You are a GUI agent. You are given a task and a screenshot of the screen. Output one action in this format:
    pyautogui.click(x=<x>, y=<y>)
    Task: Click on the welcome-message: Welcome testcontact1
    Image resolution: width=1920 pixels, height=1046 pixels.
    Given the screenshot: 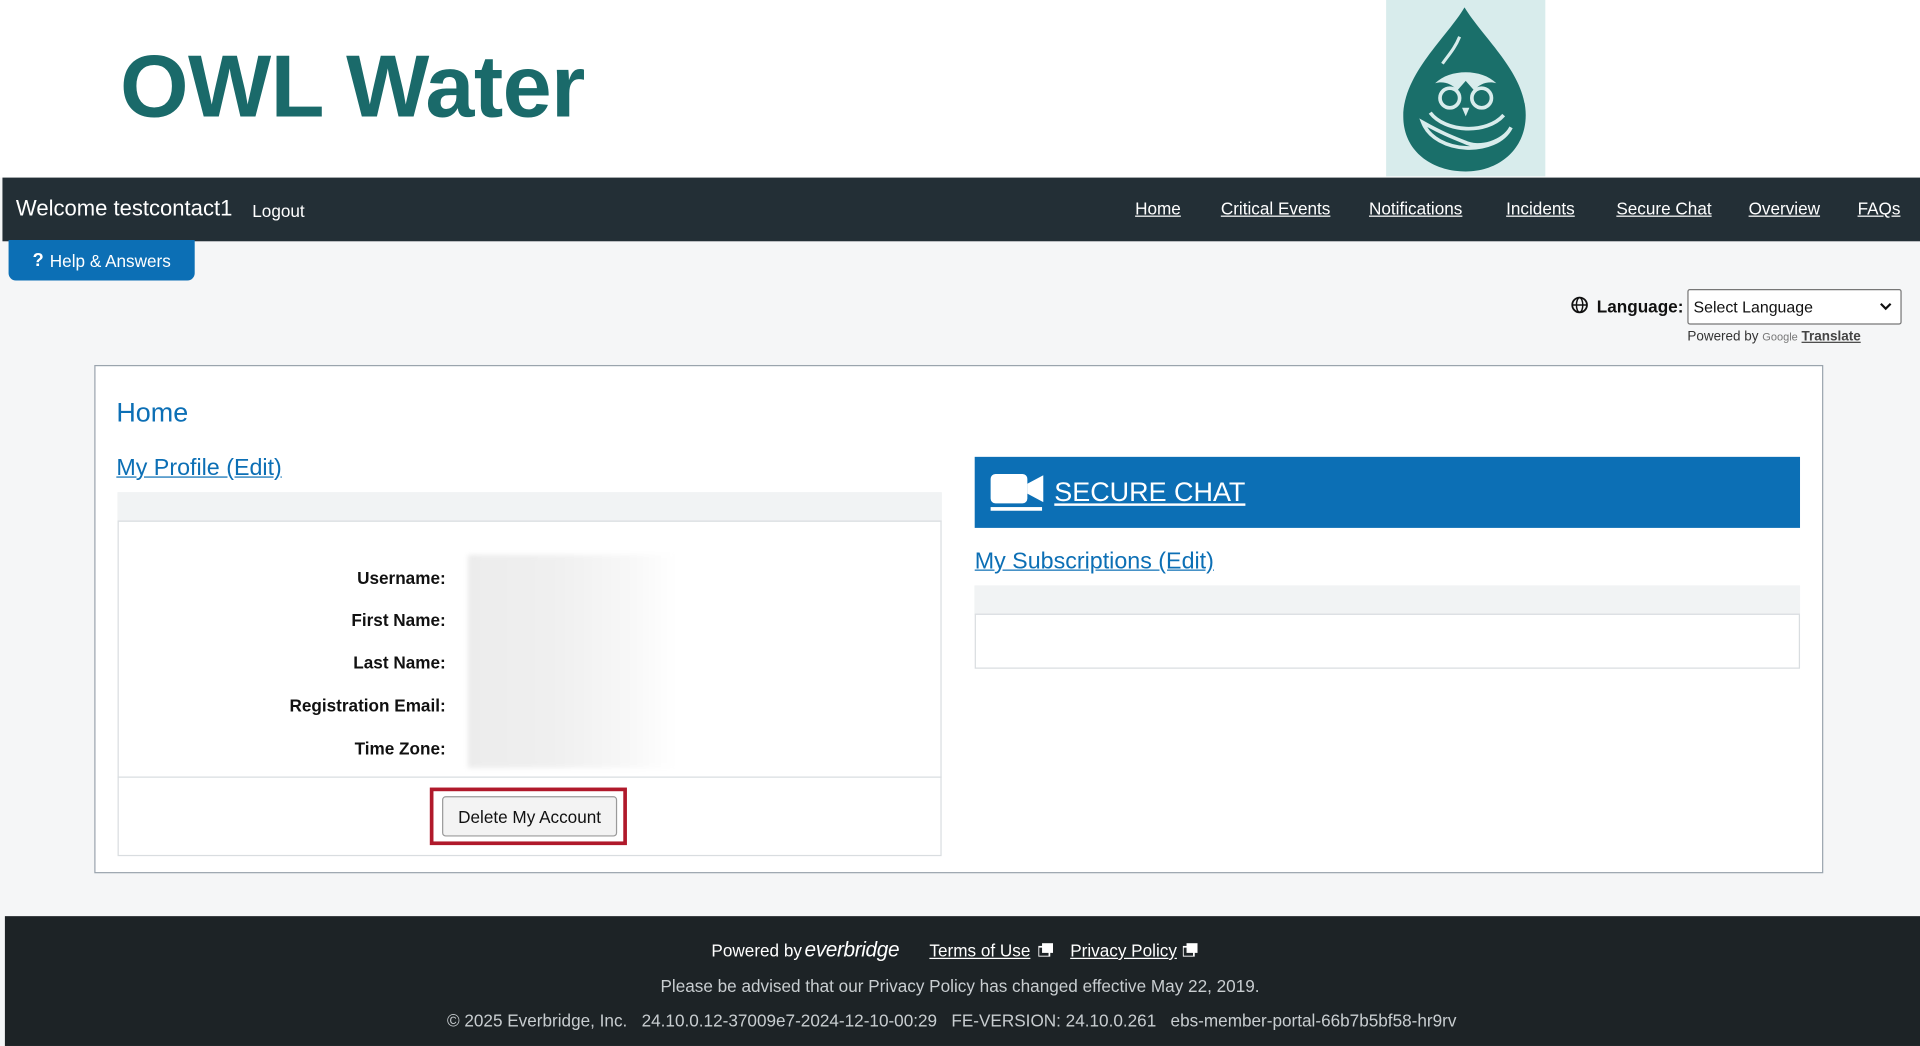 What is the action you would take?
    pyautogui.click(x=124, y=208)
    